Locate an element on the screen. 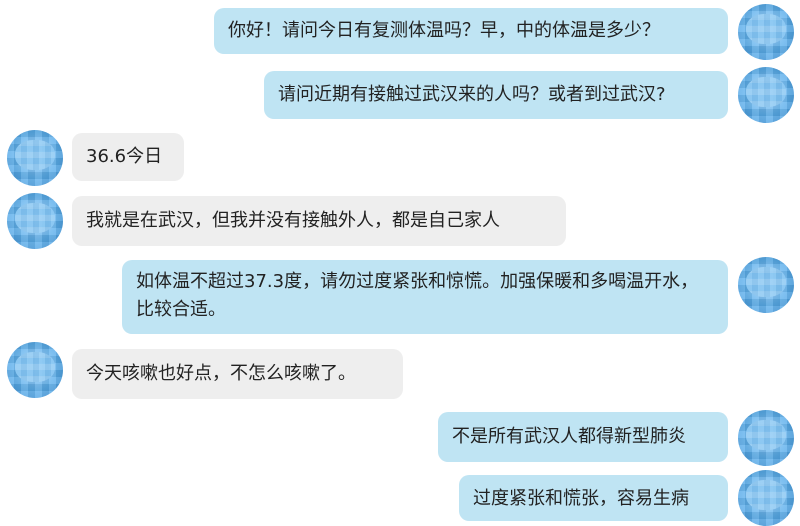  message-text: 不是所有武汉人都得新型肺炎 is located at coordinates (569, 436).